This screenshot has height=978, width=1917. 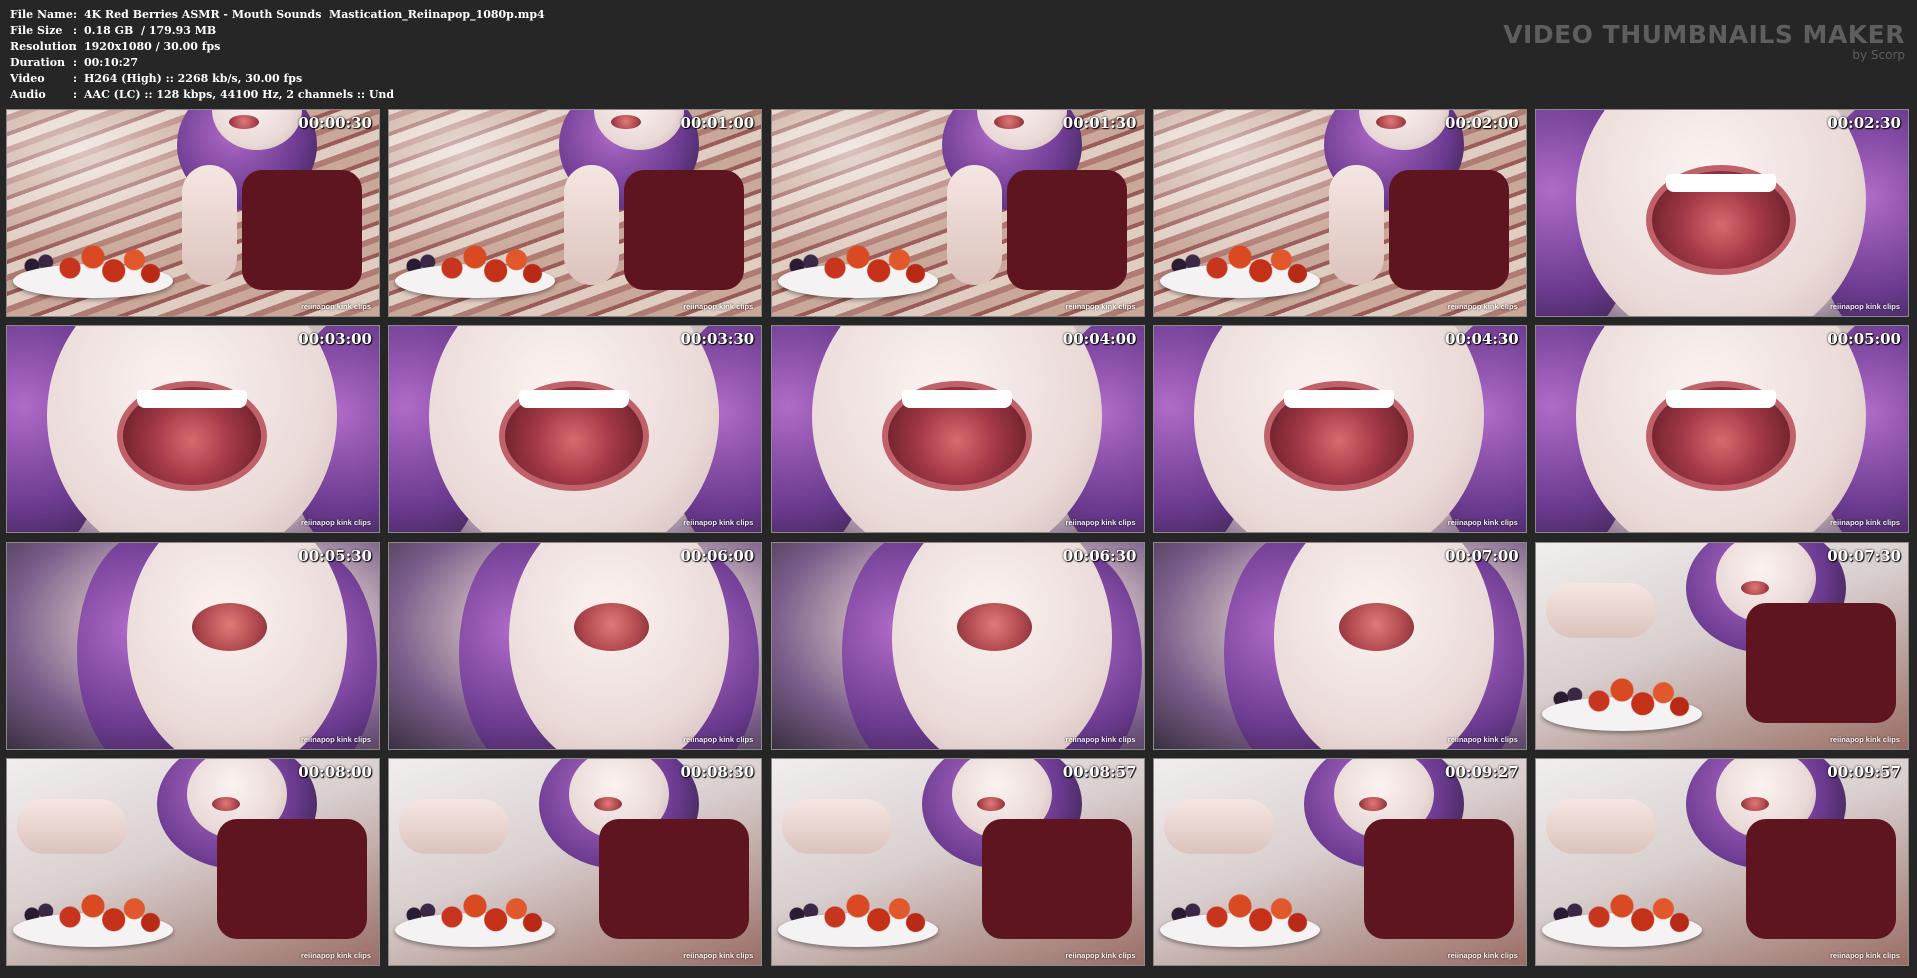 I want to click on video-thumbnail: 00:02:30 reiinapop kink clips, so click(x=1722, y=213).